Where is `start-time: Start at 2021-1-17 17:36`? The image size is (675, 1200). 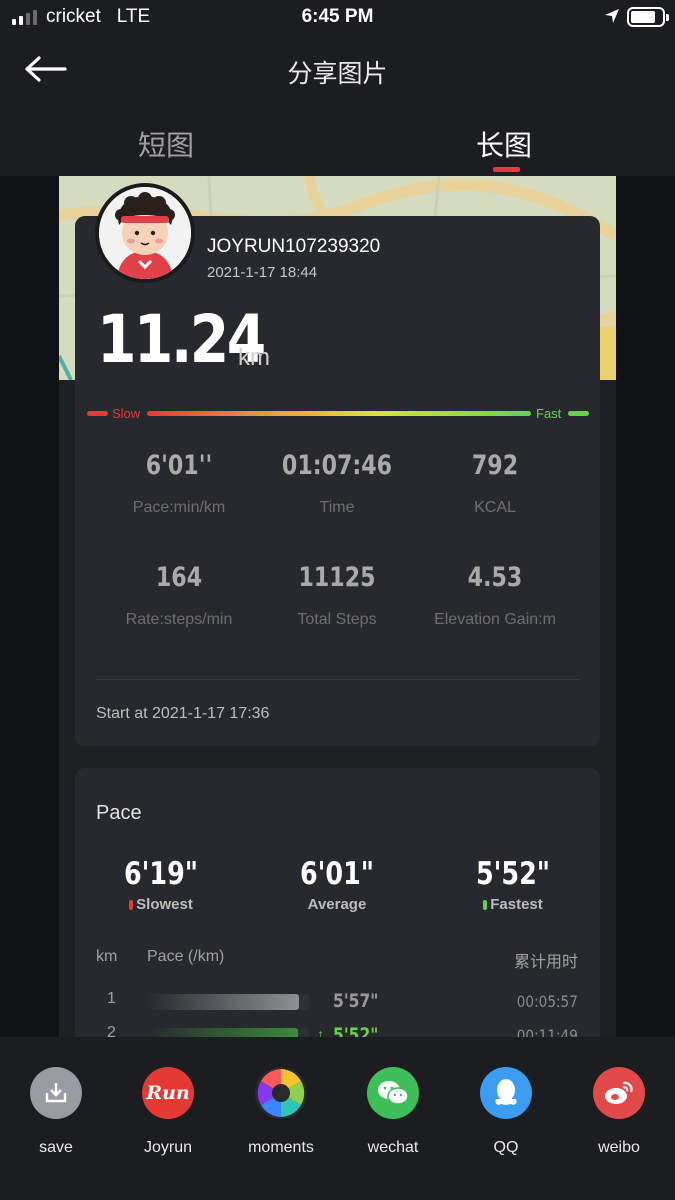
start-time: Start at 2021-1-17 17:36 is located at coordinates (183, 713).